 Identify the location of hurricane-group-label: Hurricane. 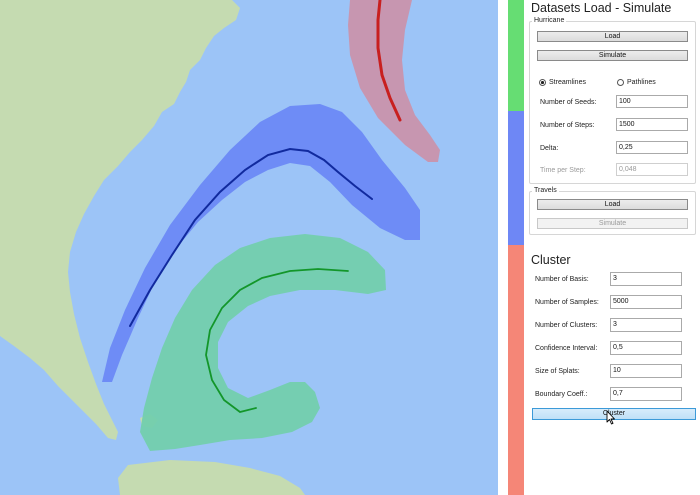
(549, 20).